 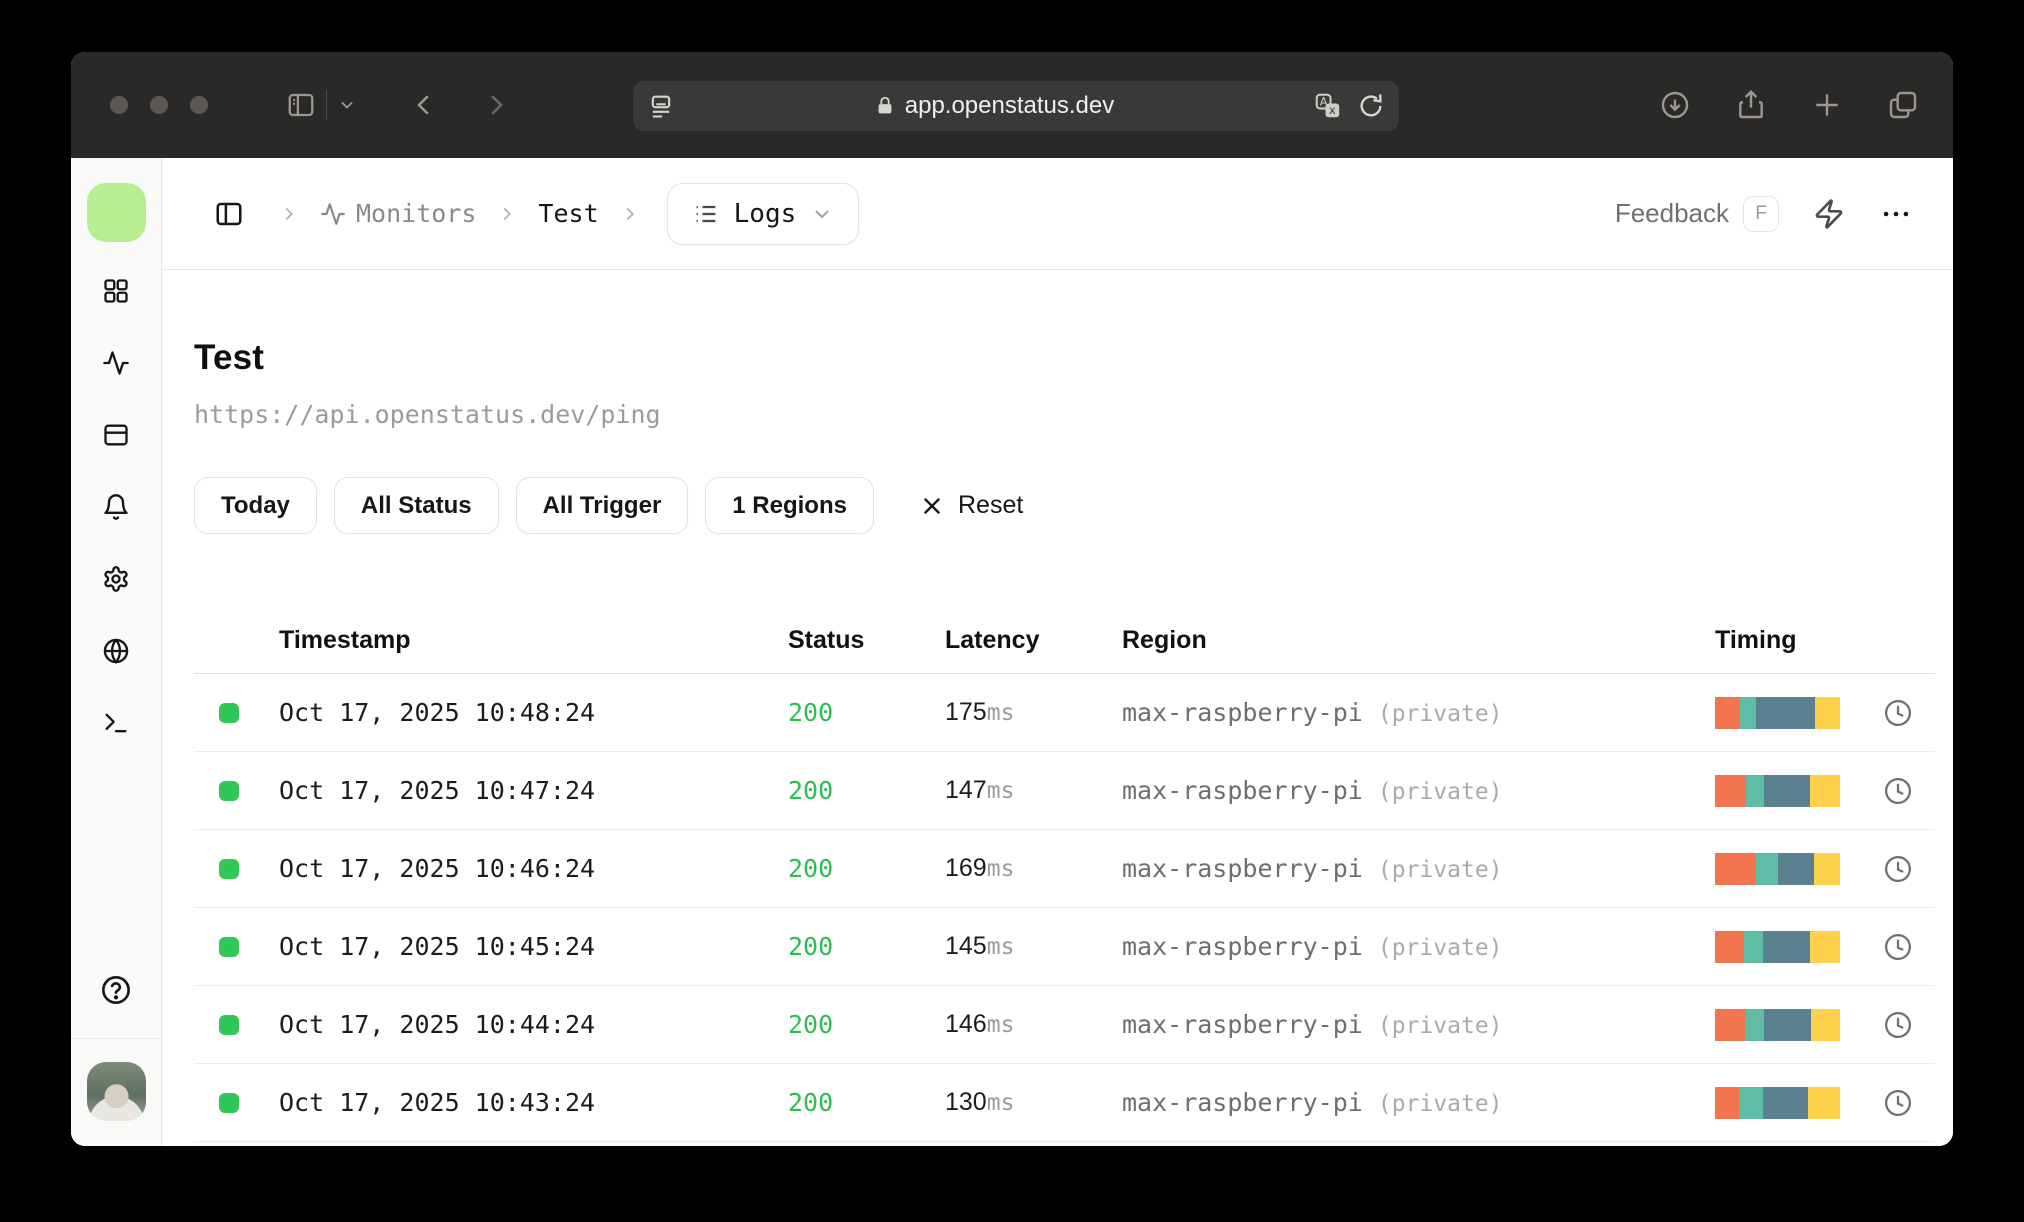 I want to click on translate-icon: A x, so click(x=1328, y=106).